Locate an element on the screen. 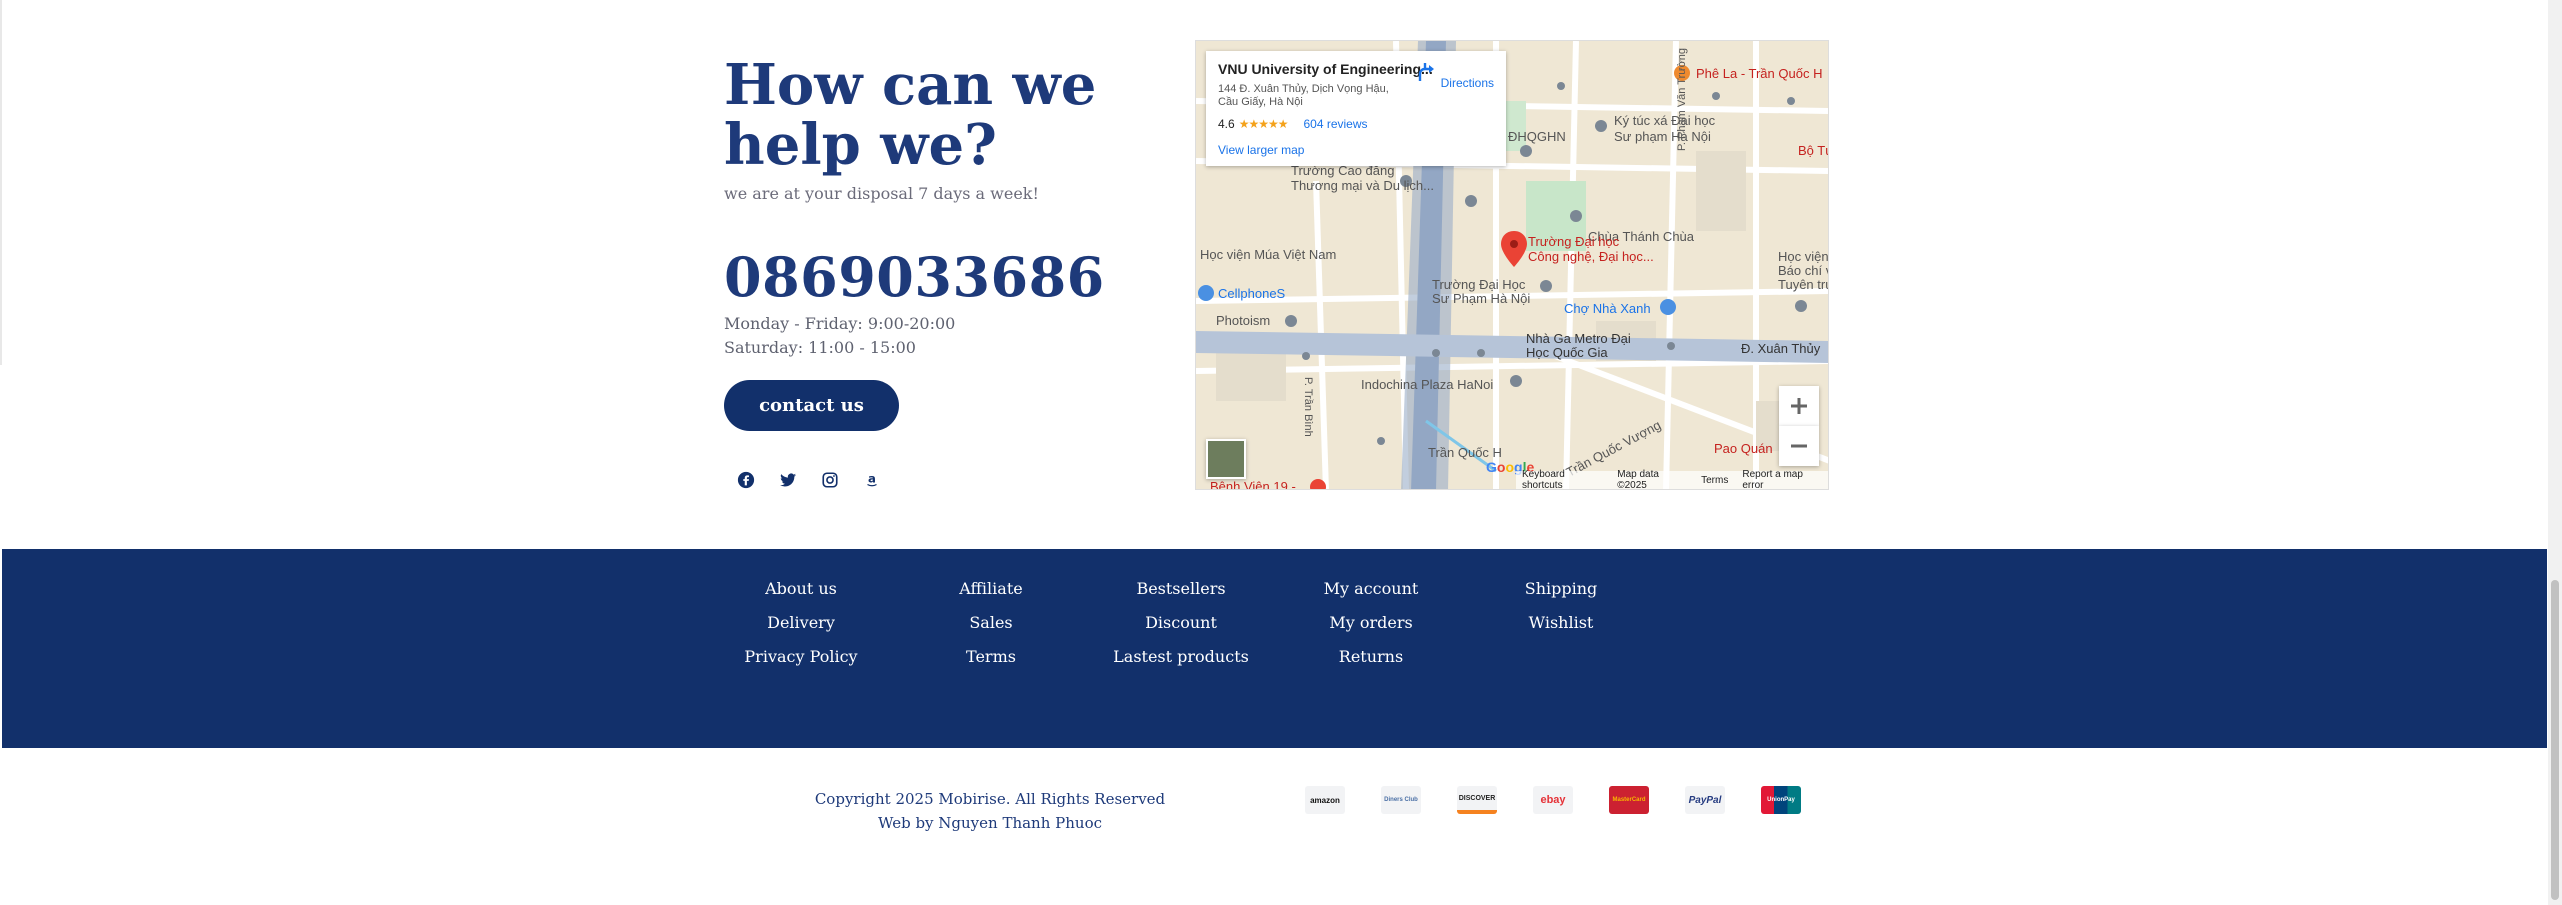 The width and height of the screenshot is (2562, 905). footer-link-sales: Sales is located at coordinates (991, 623).